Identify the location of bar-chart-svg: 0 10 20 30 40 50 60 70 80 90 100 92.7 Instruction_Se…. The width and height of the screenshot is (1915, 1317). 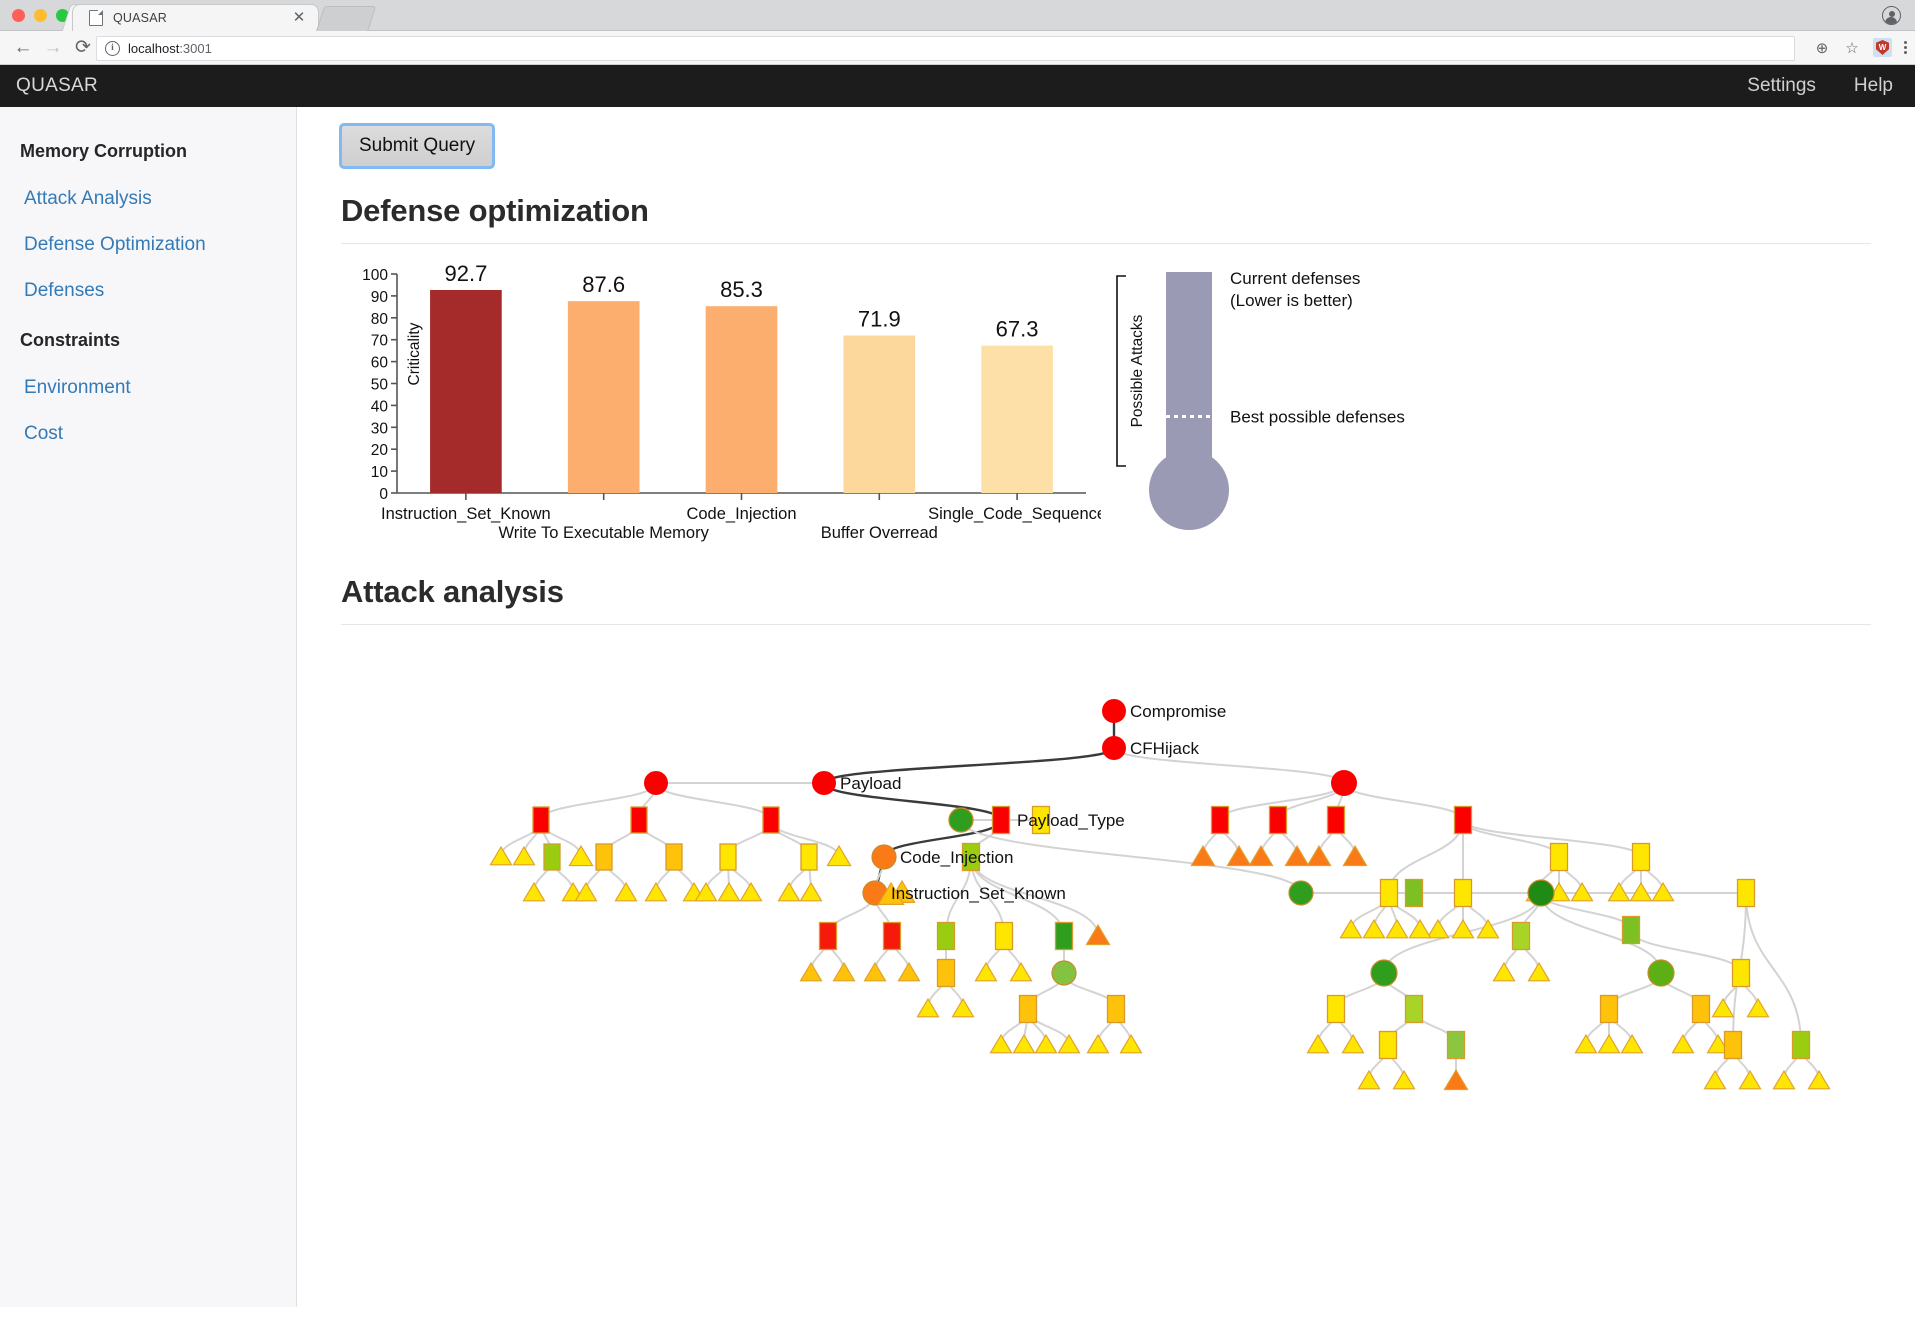
(731, 401).